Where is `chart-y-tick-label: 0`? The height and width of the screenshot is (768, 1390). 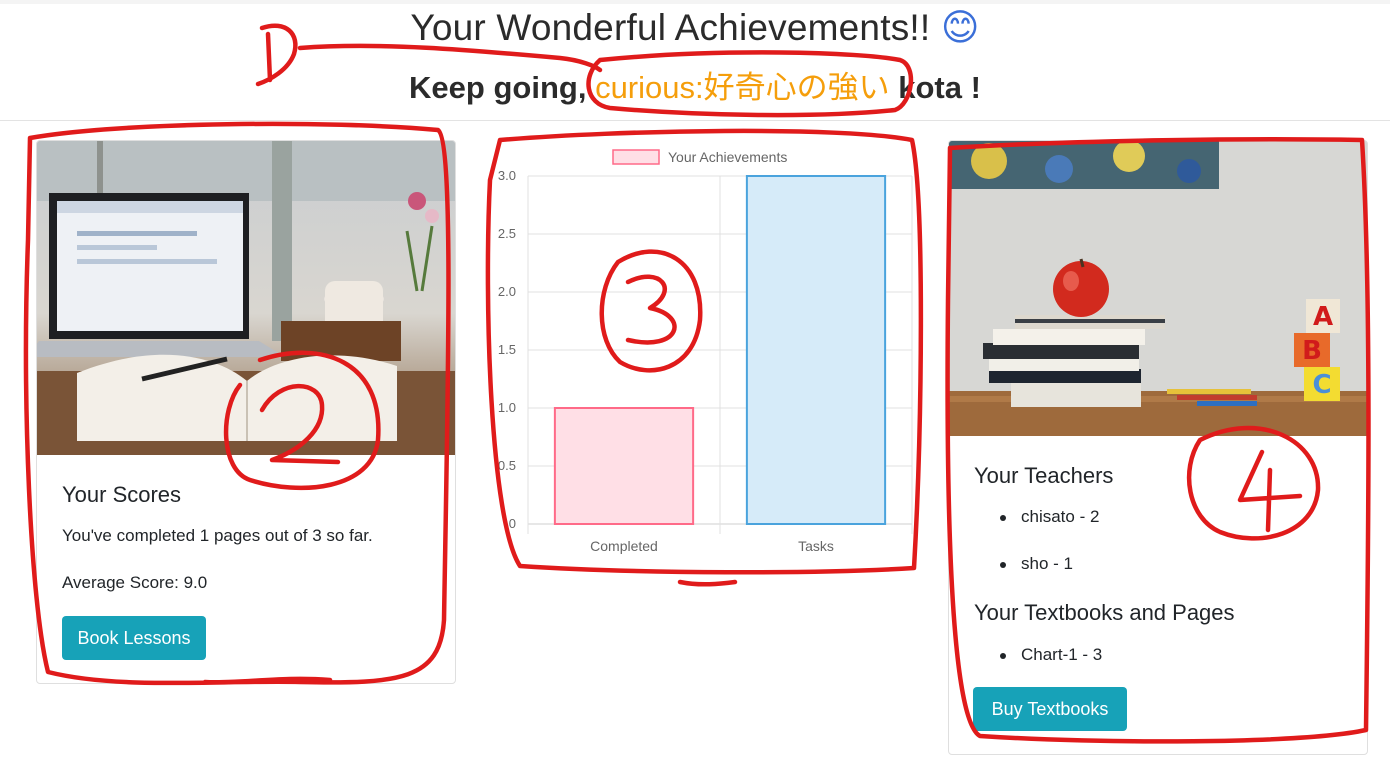 chart-y-tick-label: 0 is located at coordinates (512, 523).